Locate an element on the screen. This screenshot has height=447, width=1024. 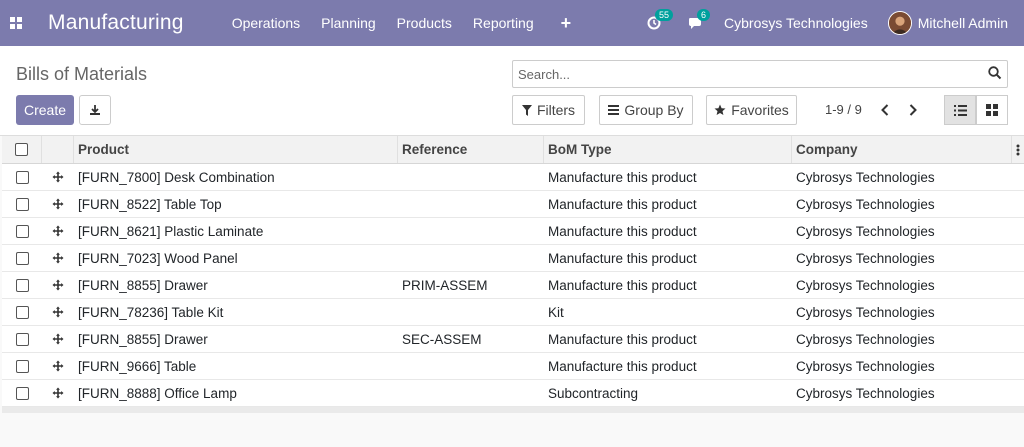
favorites-label: Favorites is located at coordinates (760, 110).